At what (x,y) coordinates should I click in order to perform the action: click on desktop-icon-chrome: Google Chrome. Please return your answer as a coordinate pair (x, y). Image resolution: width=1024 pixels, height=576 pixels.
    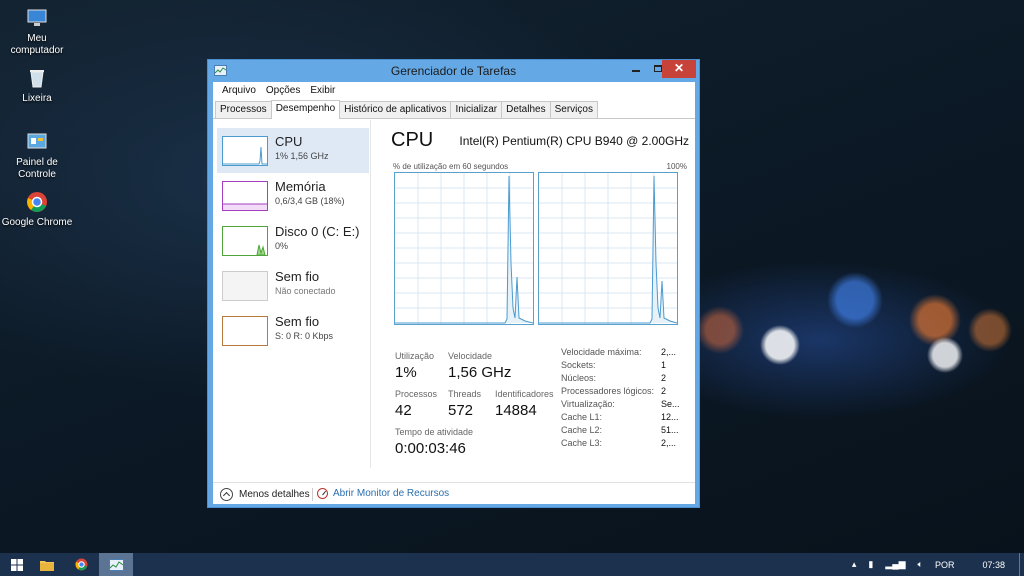
    Looking at the image, I should click on (37, 209).